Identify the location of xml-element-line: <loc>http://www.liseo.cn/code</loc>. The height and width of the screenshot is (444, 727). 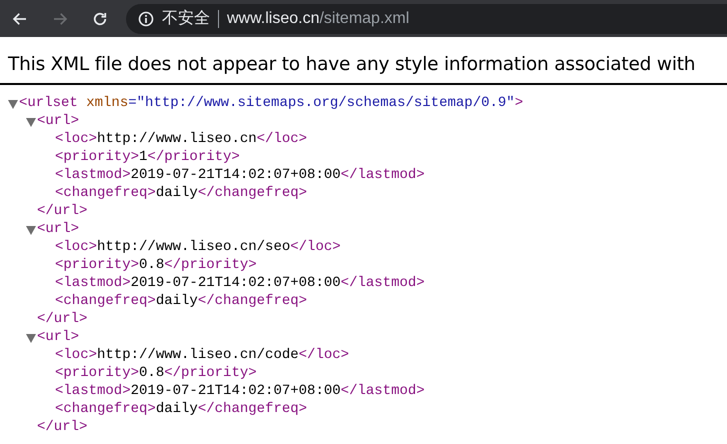
(202, 356).